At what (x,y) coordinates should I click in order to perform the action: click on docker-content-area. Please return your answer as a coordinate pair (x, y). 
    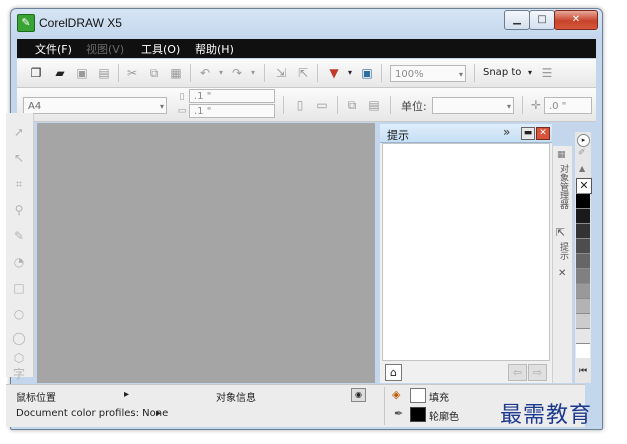
    Looking at the image, I should click on (466, 252).